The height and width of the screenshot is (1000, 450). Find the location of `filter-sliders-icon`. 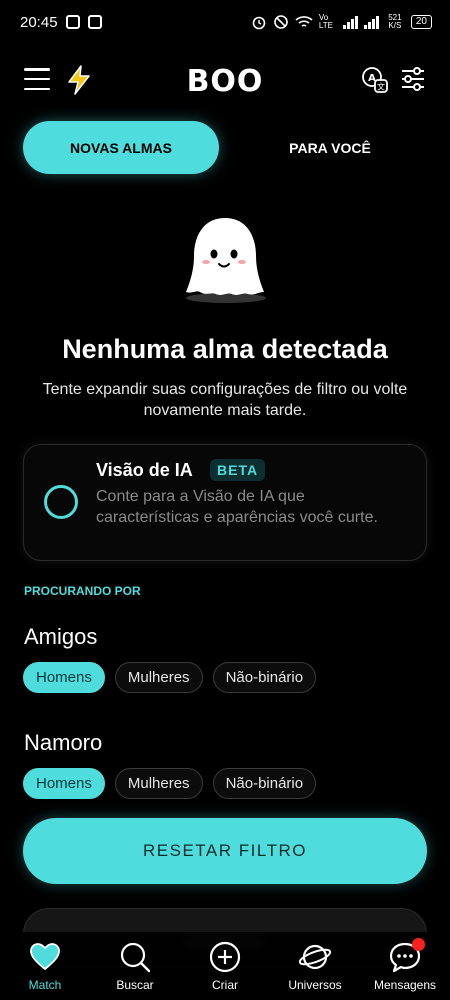

filter-sliders-icon is located at coordinates (413, 79).